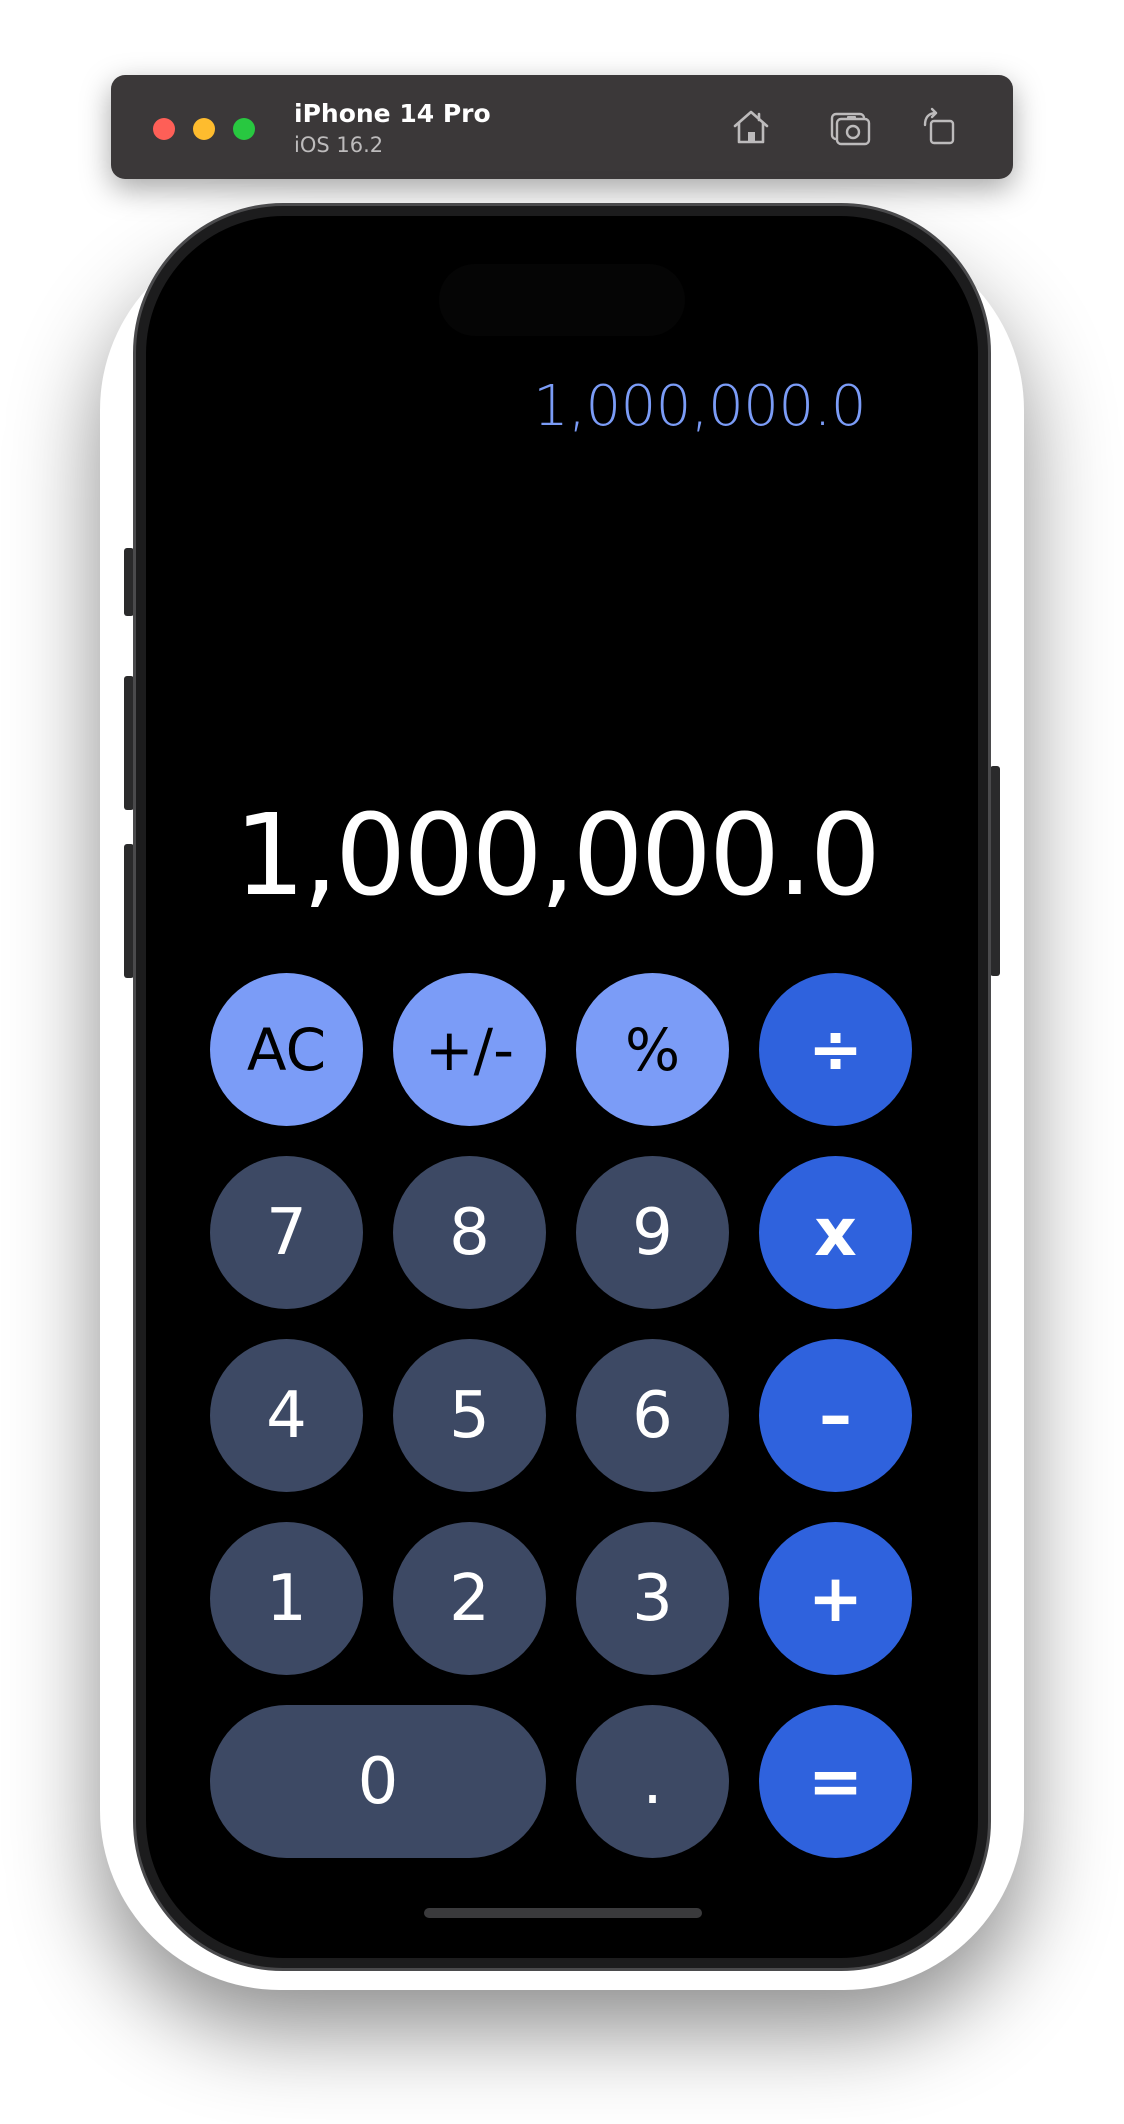 This screenshot has height=2124, width=1124. I want to click on dynamic-island, so click(562, 300).